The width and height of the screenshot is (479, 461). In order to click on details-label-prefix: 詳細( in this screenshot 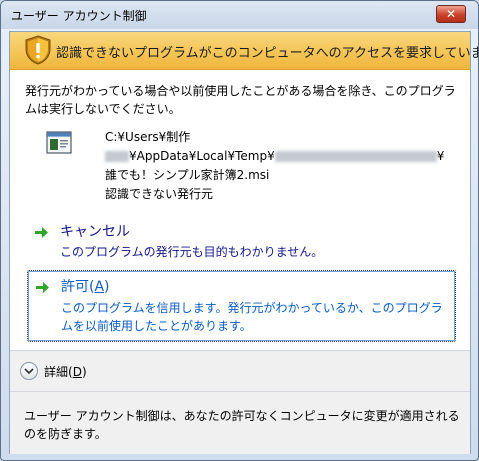, I will do `click(58, 371)`.